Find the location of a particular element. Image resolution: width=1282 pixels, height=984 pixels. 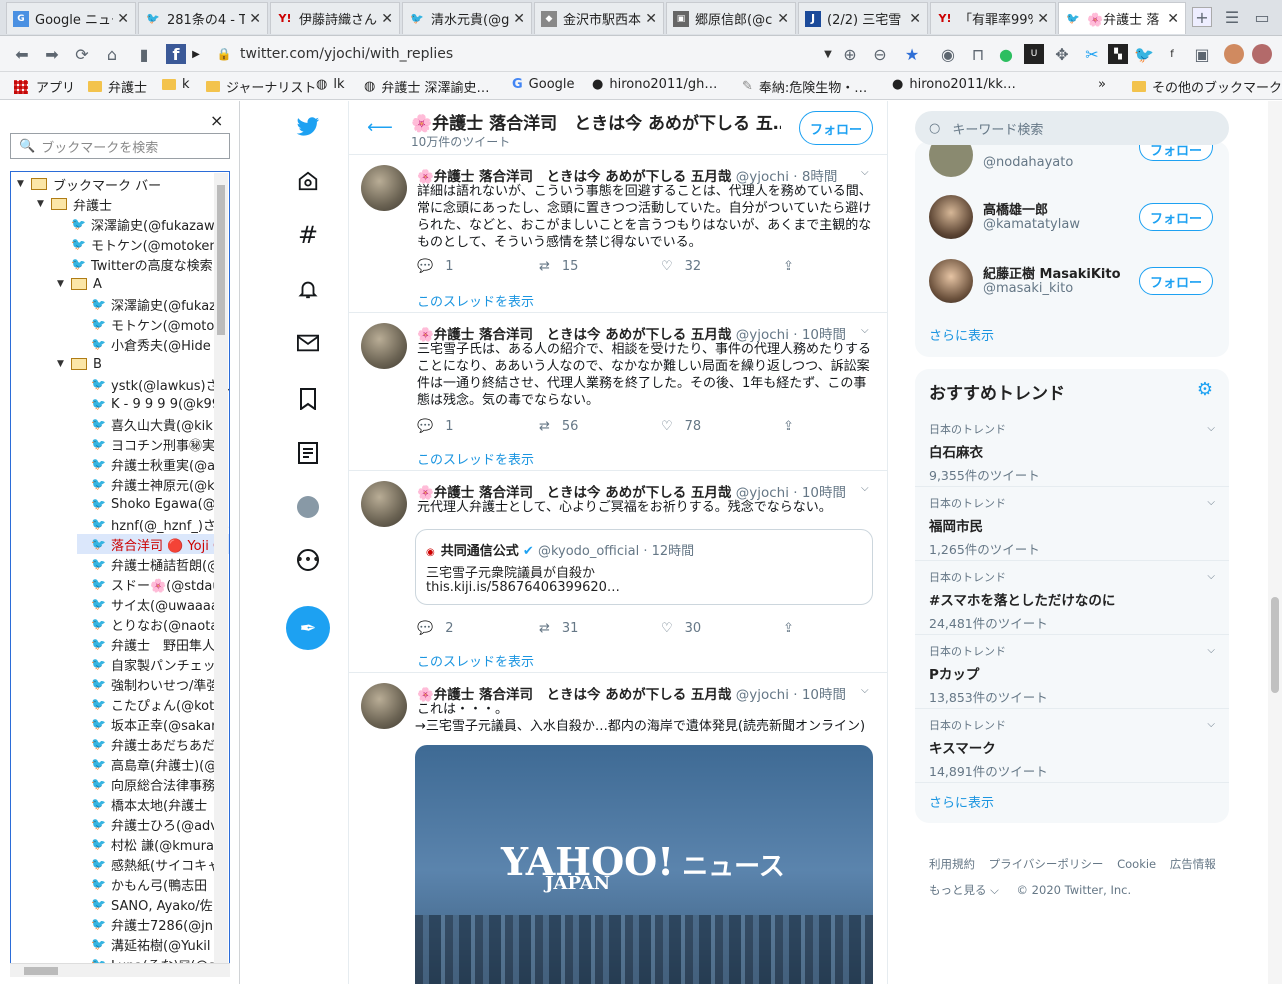

retweet-button: ⇄ 15 is located at coordinates (600, 266).